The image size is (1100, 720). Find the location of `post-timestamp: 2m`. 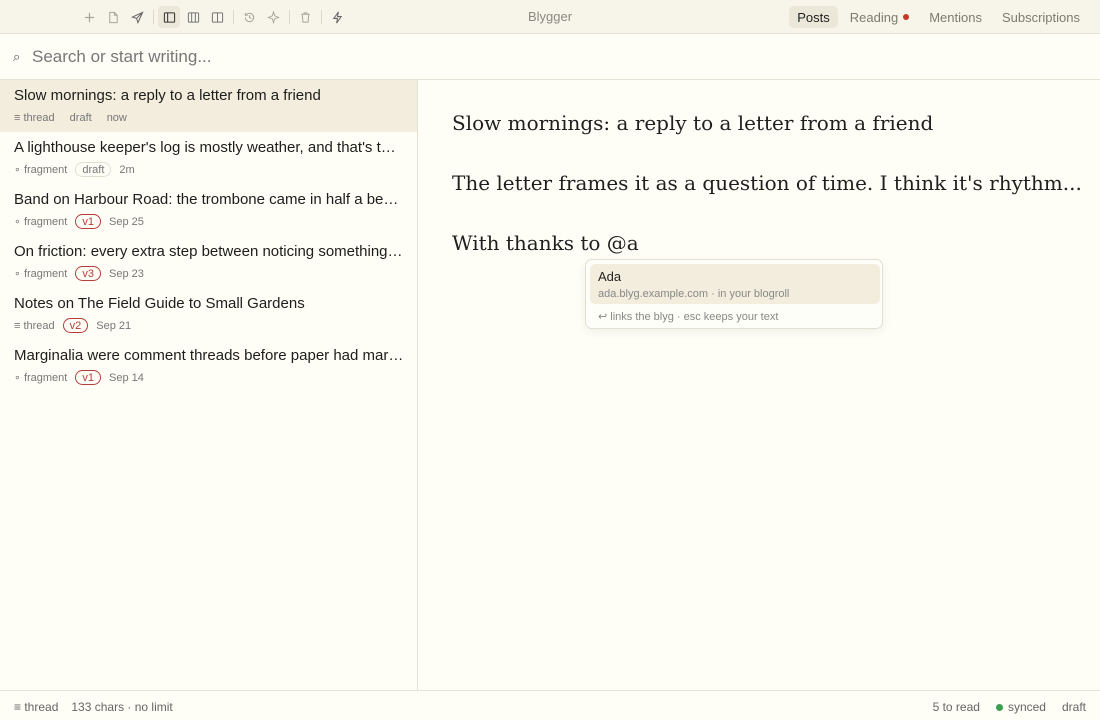

post-timestamp: 2m is located at coordinates (127, 169).